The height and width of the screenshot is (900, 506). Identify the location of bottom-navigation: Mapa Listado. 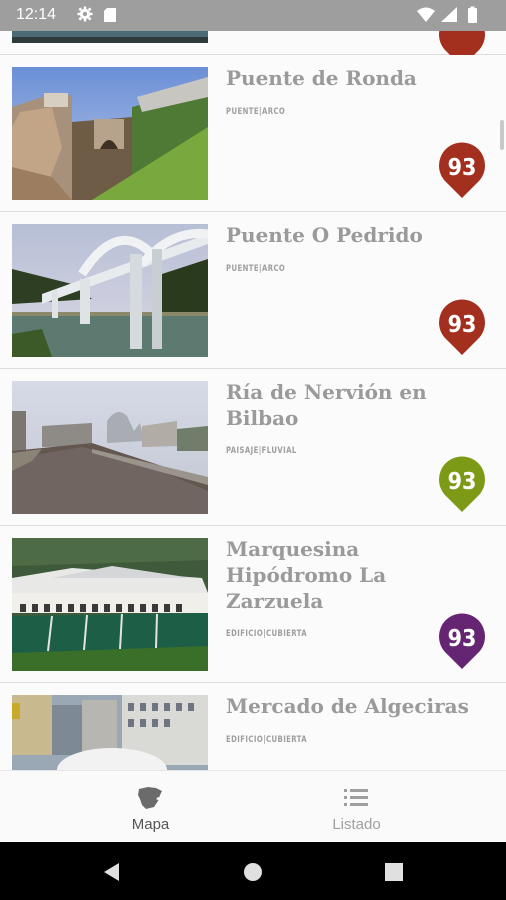
(253, 806).